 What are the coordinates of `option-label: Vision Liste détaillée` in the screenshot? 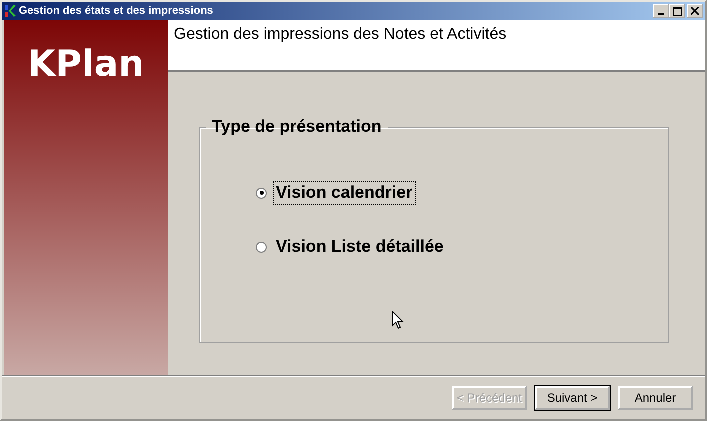 It's located at (360, 247).